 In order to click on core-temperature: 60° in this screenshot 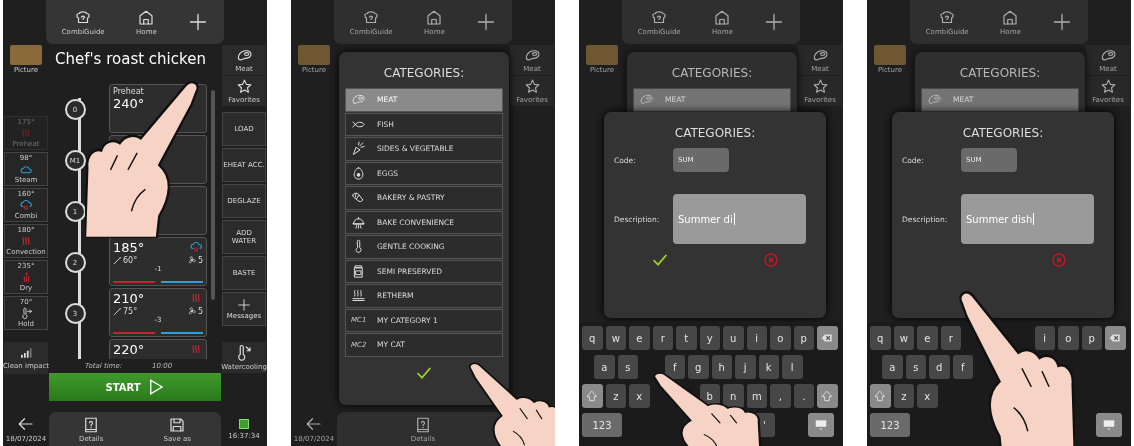, I will do `click(130, 260)`.